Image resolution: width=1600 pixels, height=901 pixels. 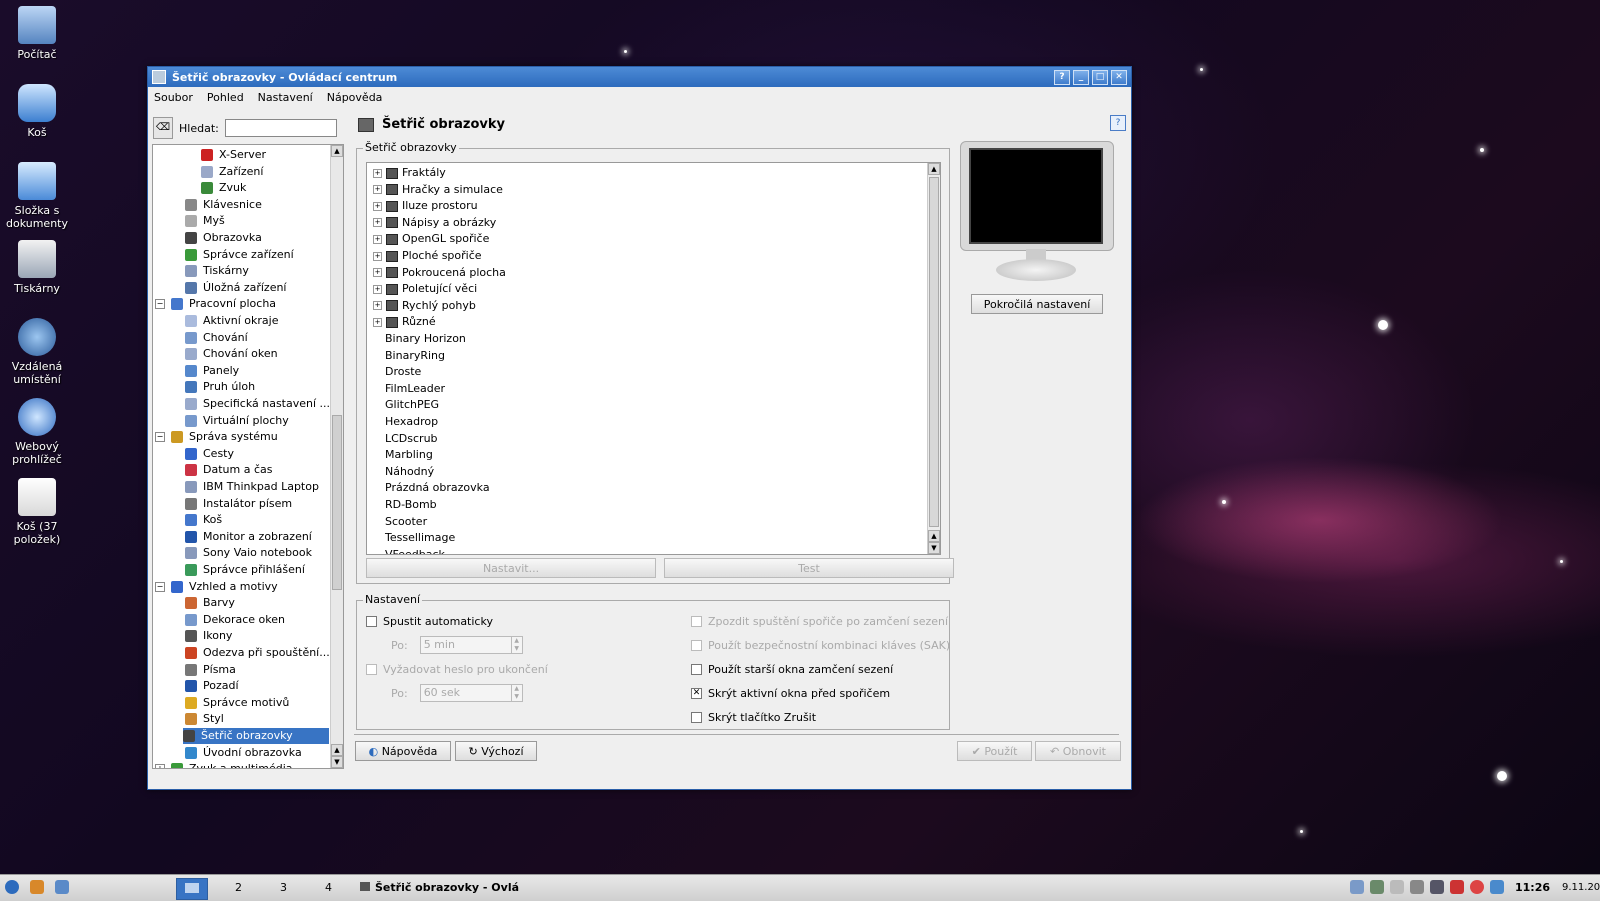 What do you see at coordinates (471, 645) in the screenshot?
I see `start-delay-spinbox: 5 min ▲ ▼` at bounding box center [471, 645].